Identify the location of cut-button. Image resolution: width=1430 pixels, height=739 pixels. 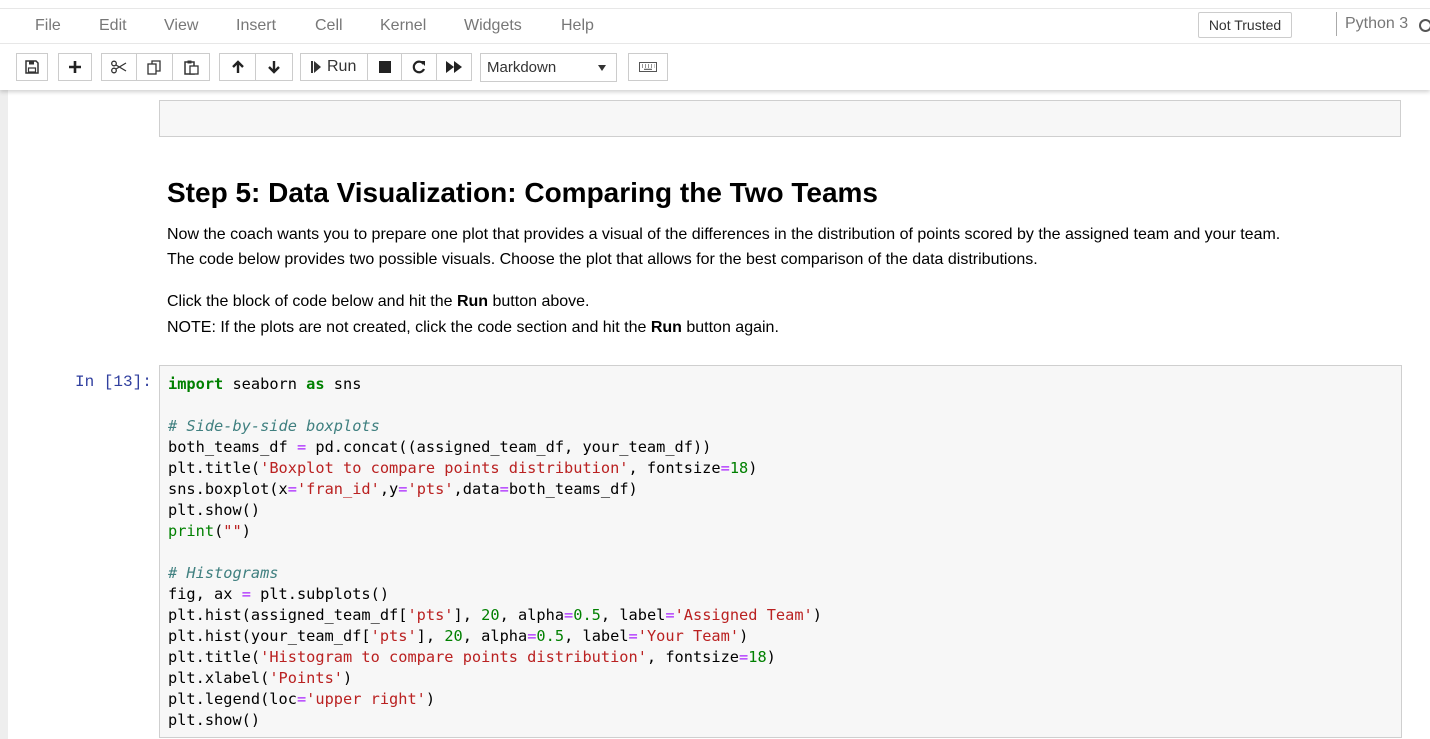
(119, 67).